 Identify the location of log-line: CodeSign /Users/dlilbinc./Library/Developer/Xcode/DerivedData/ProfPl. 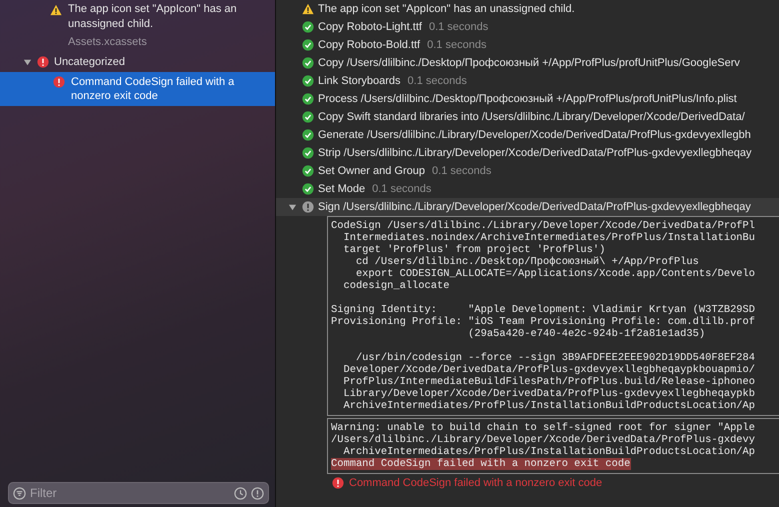
(543, 226).